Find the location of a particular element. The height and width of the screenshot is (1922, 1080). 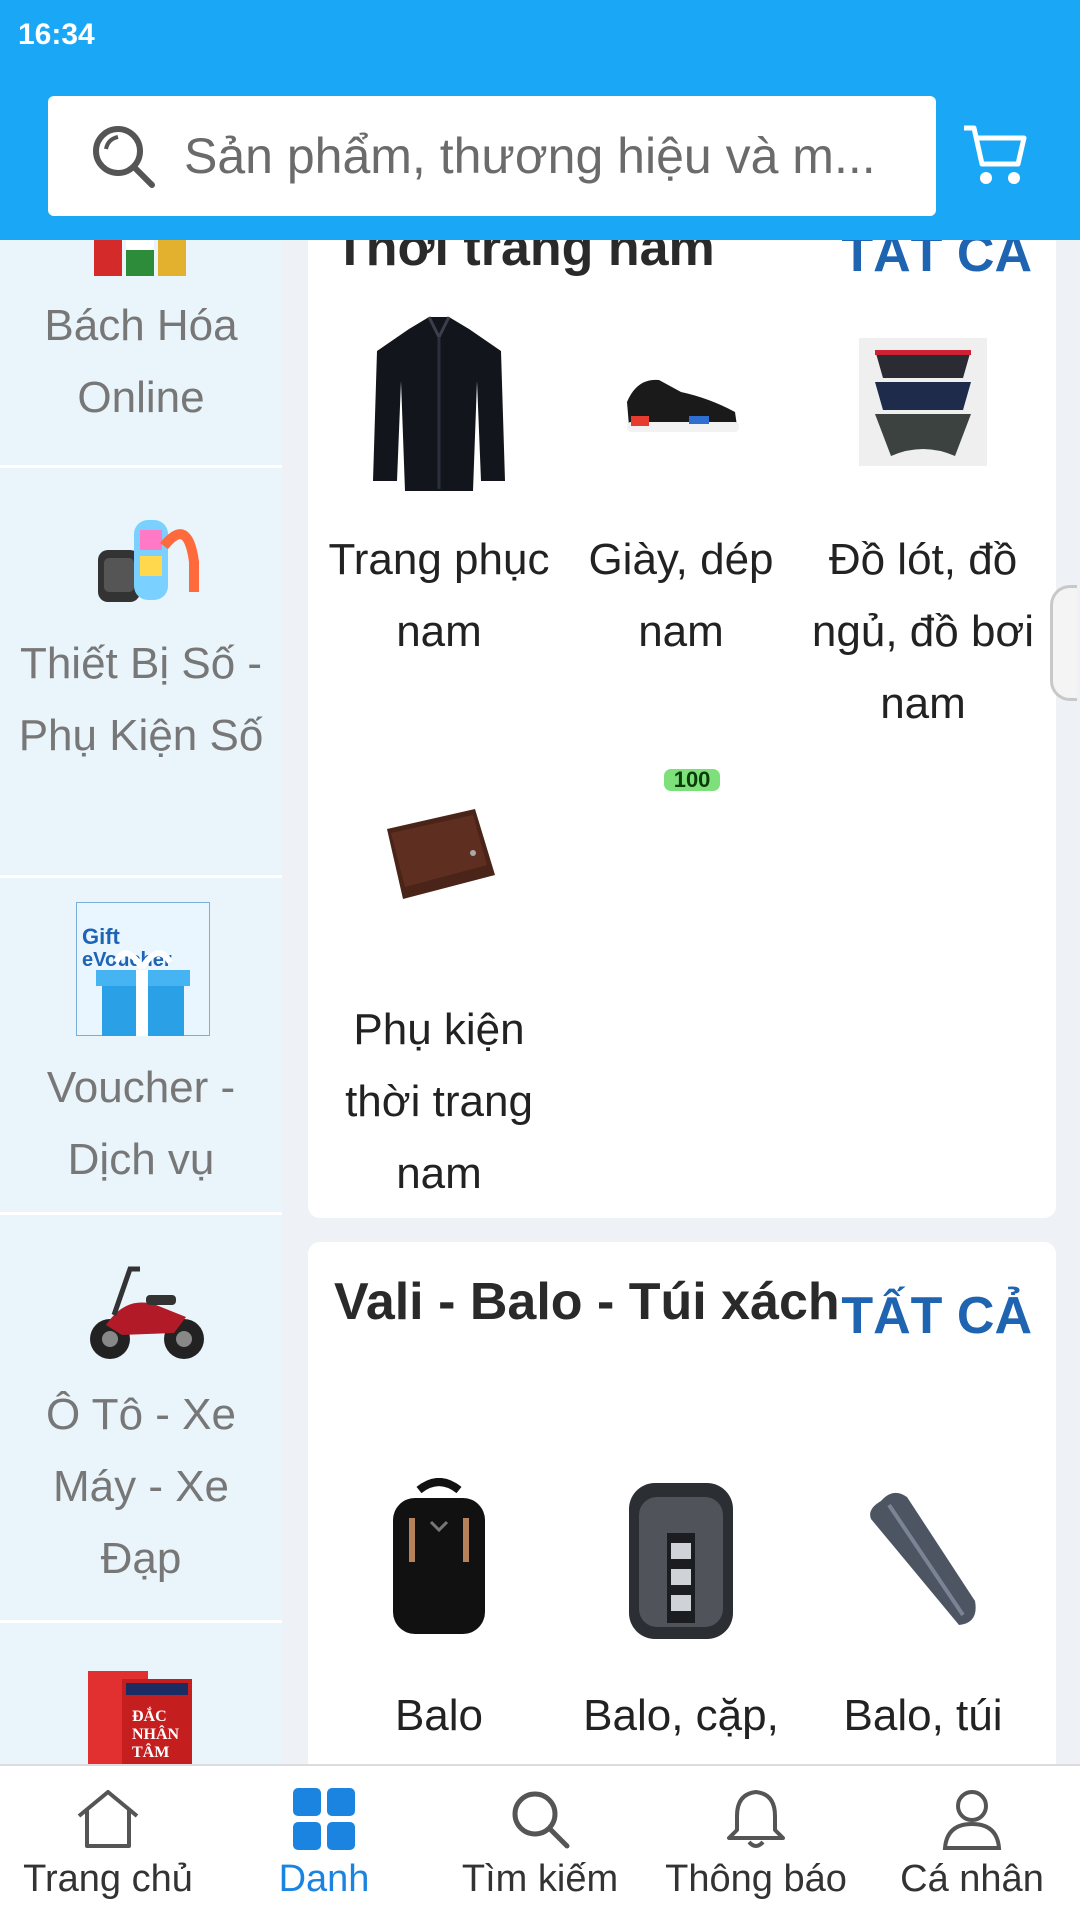

bell-icon is located at coordinates (756, 1819).